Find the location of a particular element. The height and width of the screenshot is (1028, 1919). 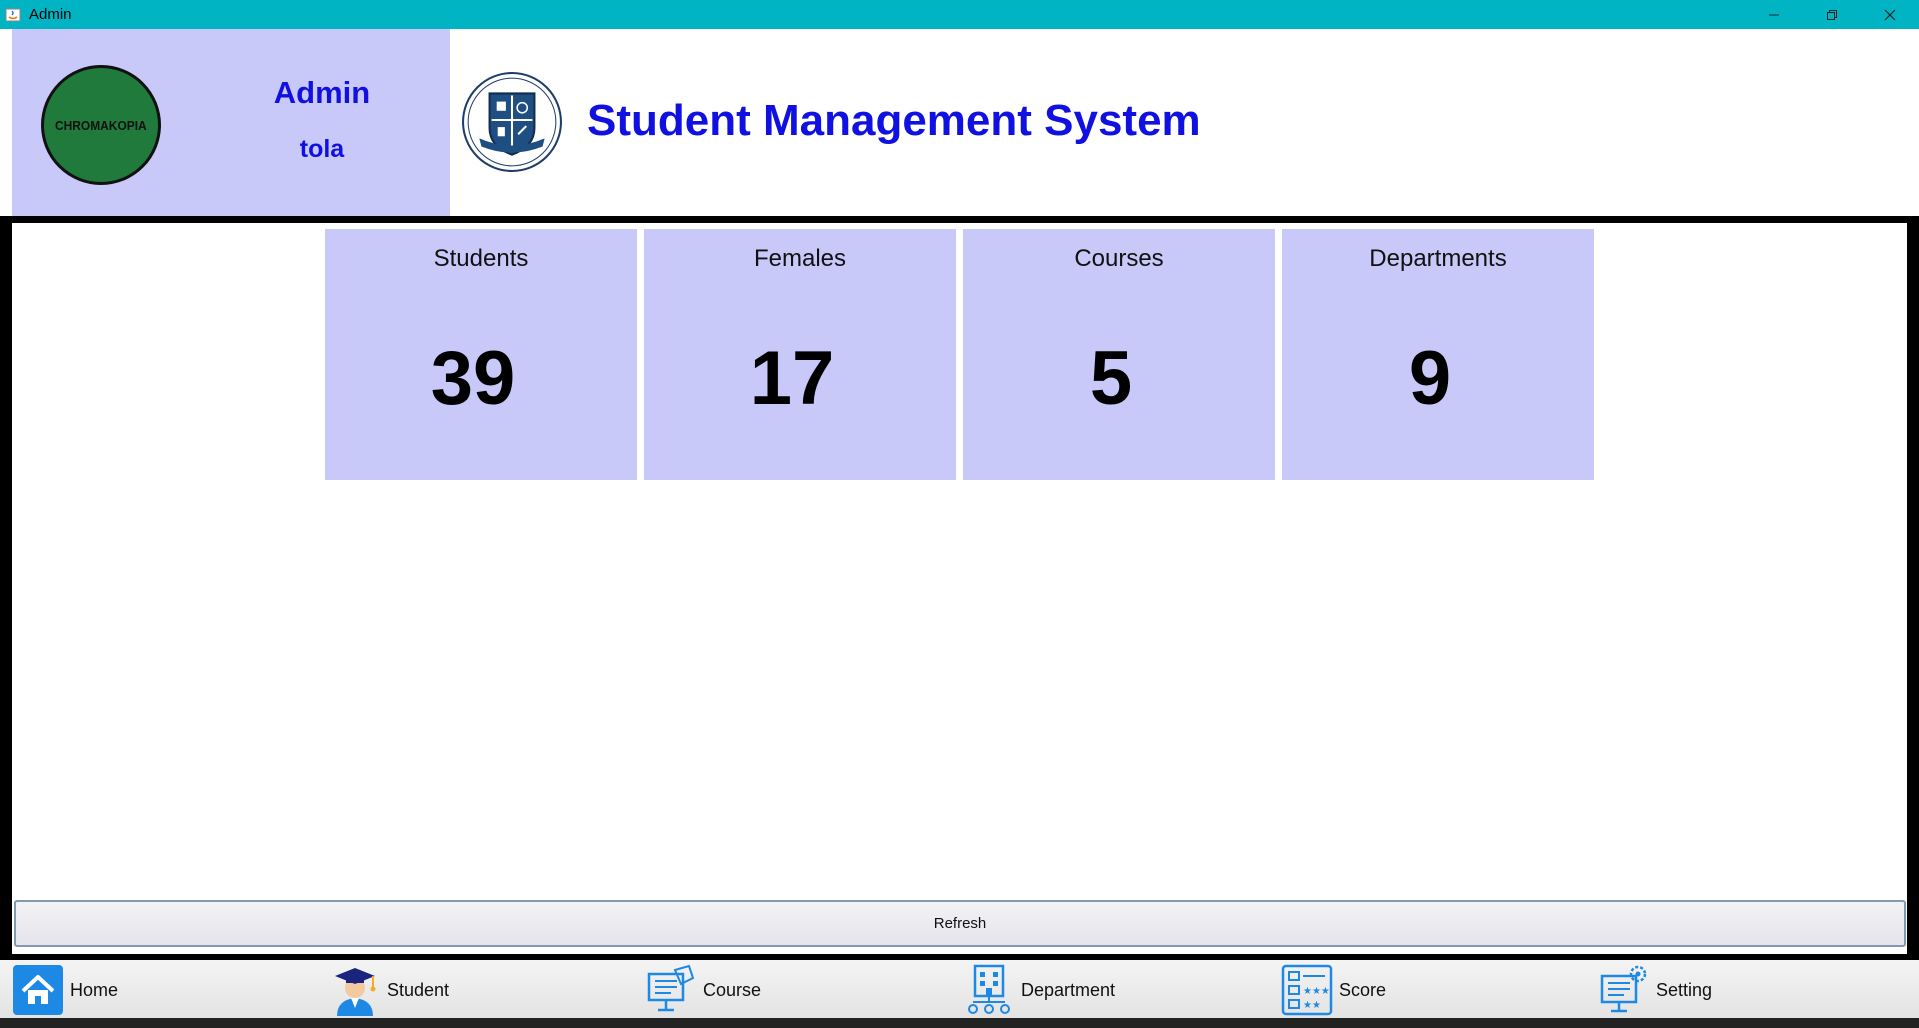

stat-value: 39 is located at coordinates (473, 378).